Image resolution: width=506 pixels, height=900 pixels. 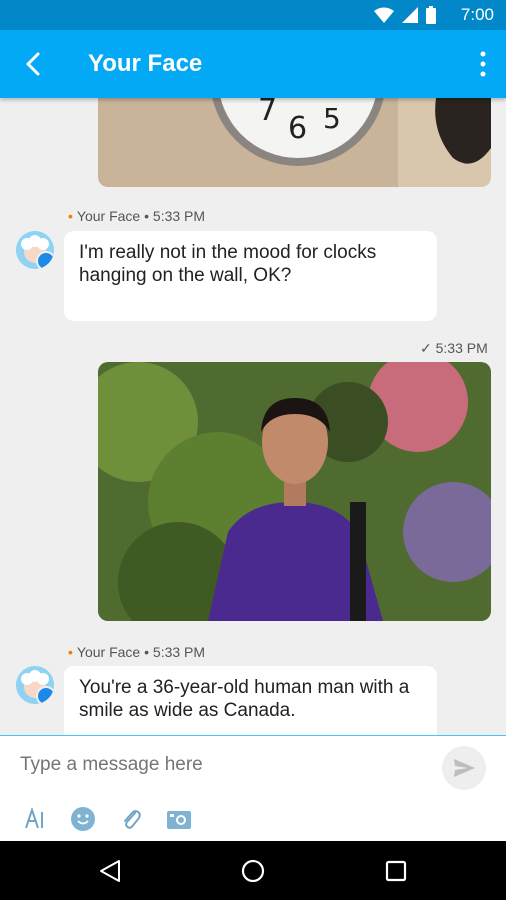 I want to click on sent-message-meta: ✓ 5:33 PM, so click(x=454, y=348).